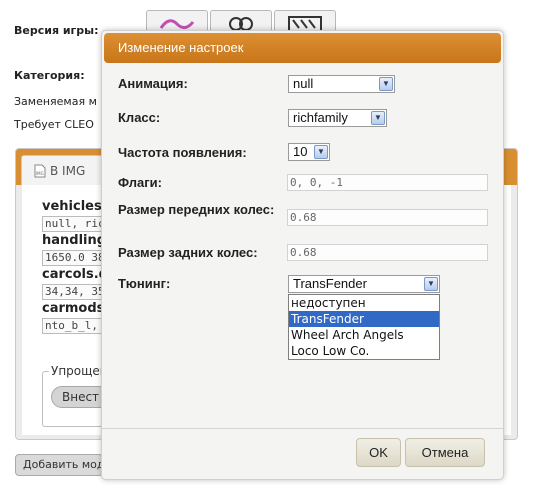 The height and width of the screenshot is (490, 534). Describe the element at coordinates (303, 83) in the screenshot. I see `animation-select-value: null` at that location.